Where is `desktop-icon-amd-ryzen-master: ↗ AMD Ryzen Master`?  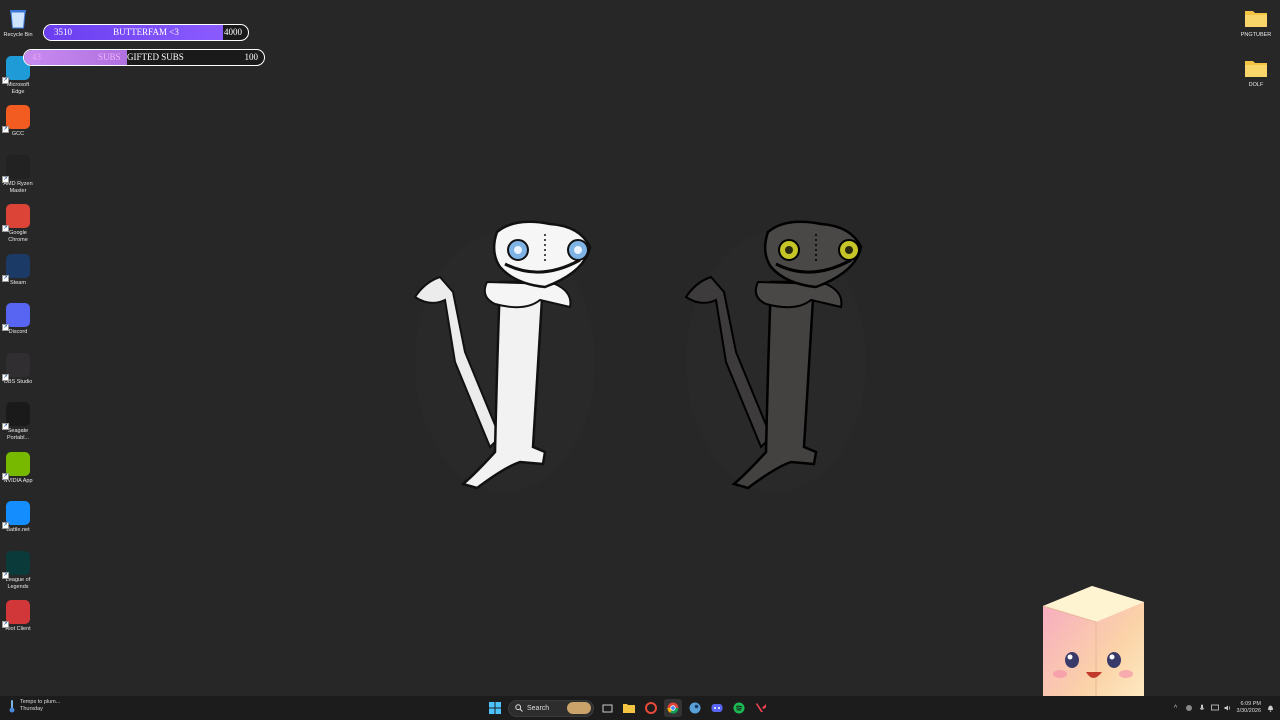
desktop-icon-amd-ryzen-master: ↗ AMD Ryzen Master is located at coordinates (18, 174).